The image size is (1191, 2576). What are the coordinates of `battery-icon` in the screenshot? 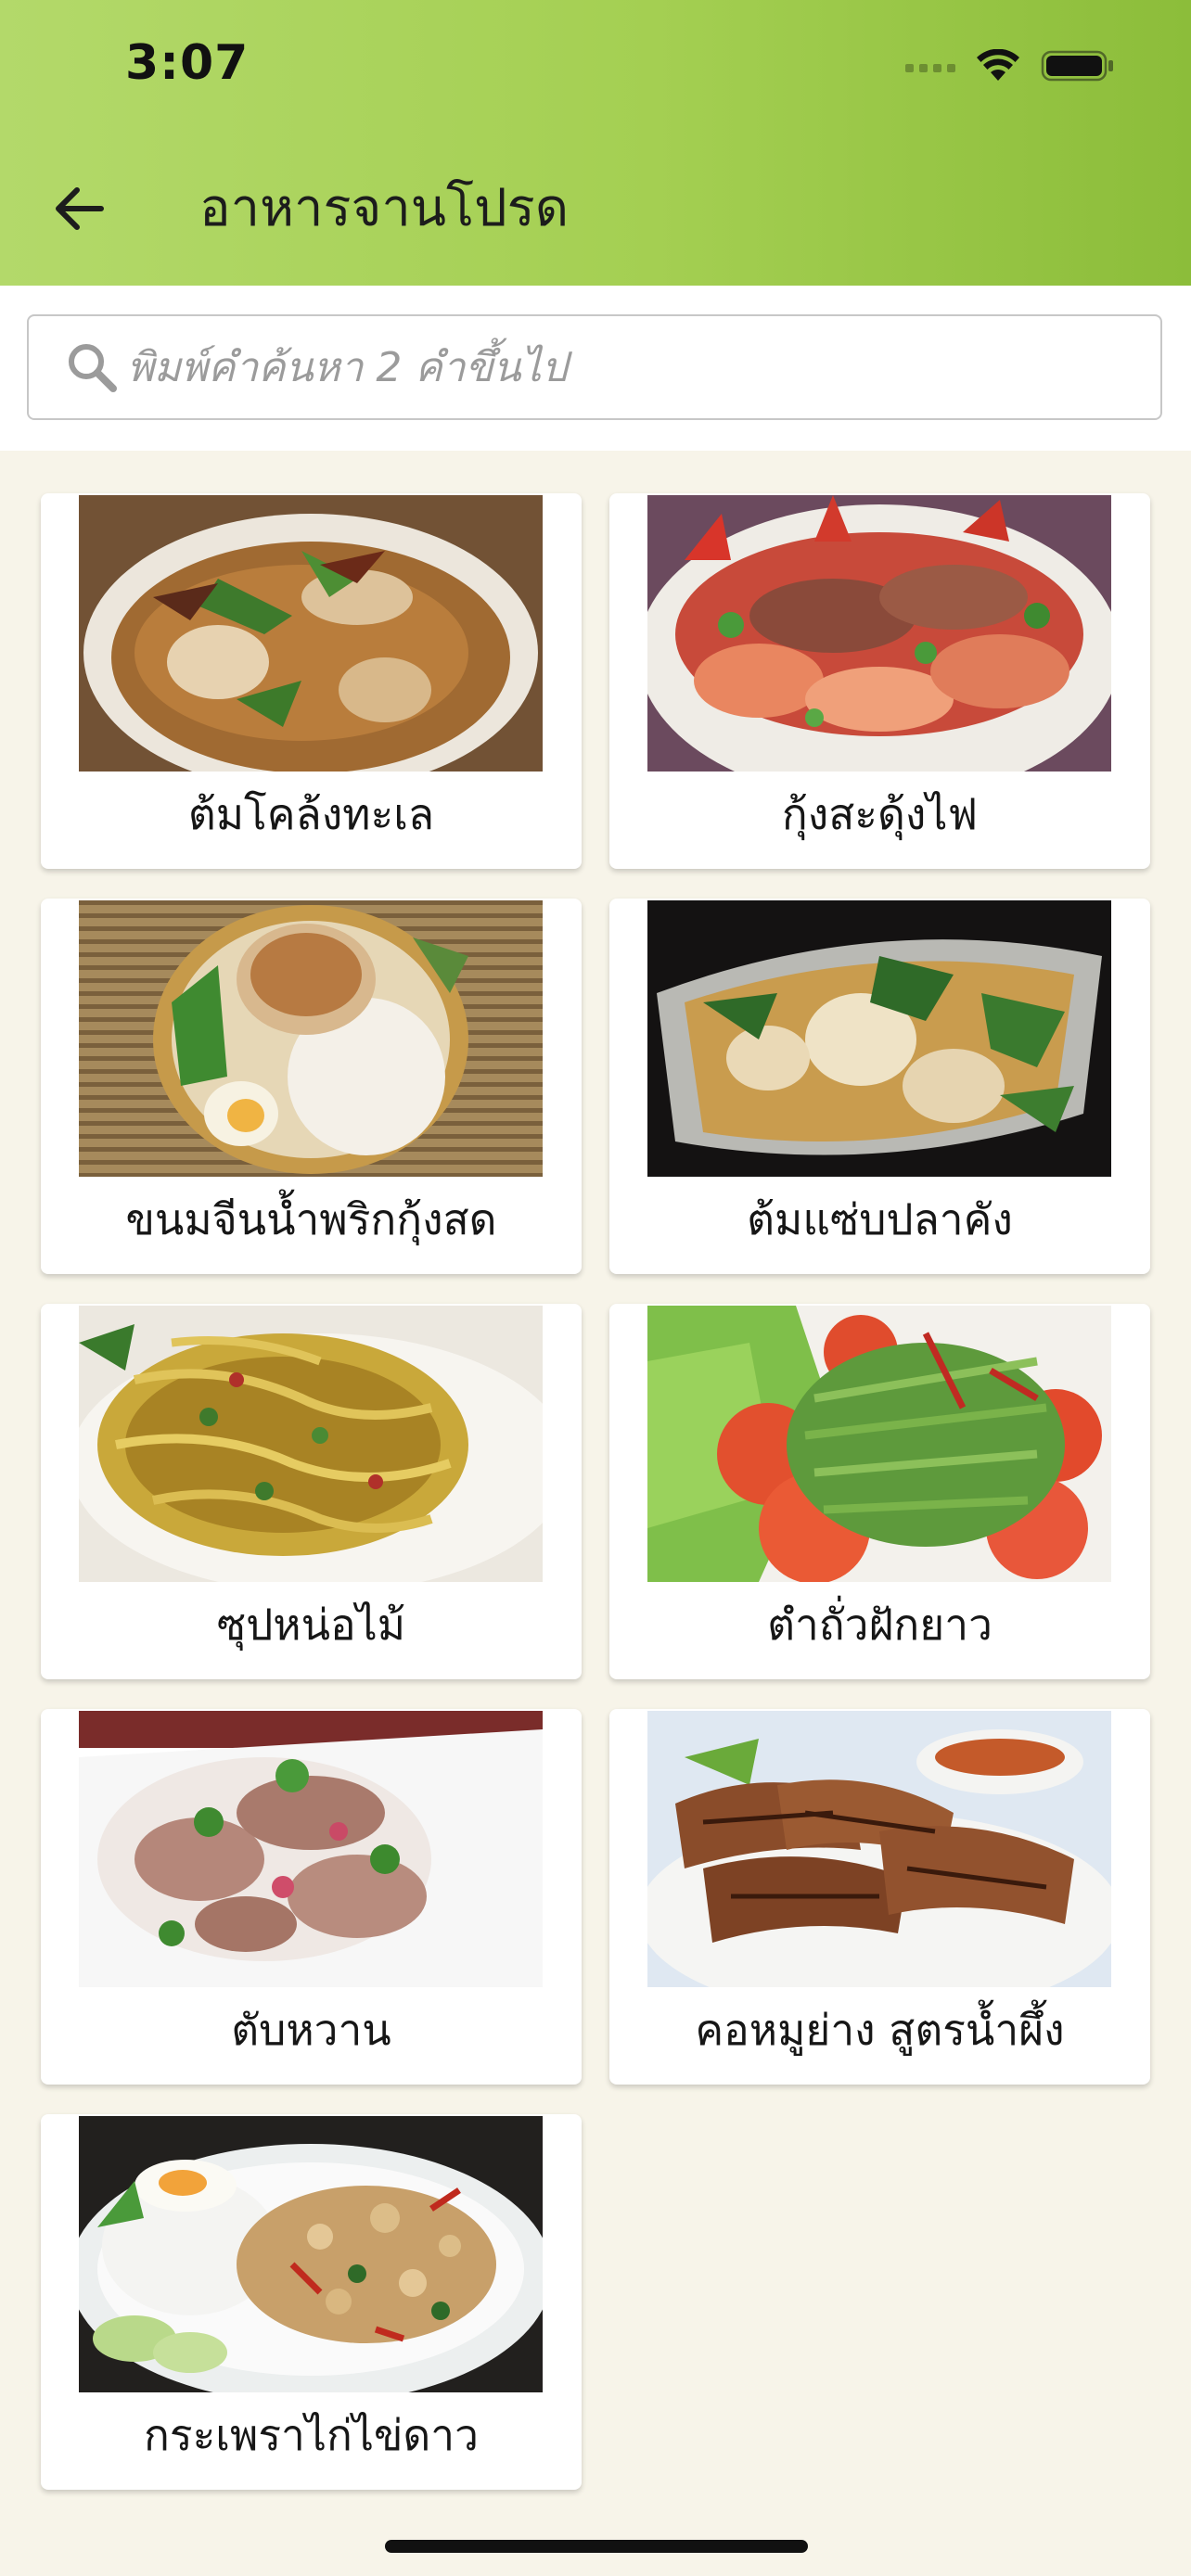 It's located at (1078, 67).